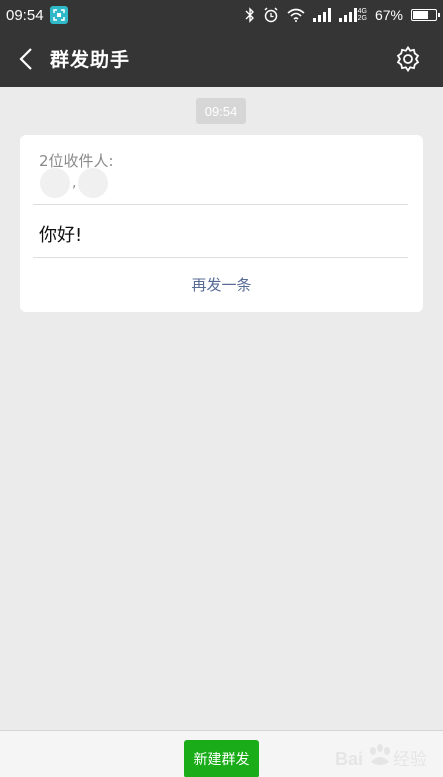  Describe the element at coordinates (90, 60) in the screenshot. I see `page-title: 群发助手` at that location.